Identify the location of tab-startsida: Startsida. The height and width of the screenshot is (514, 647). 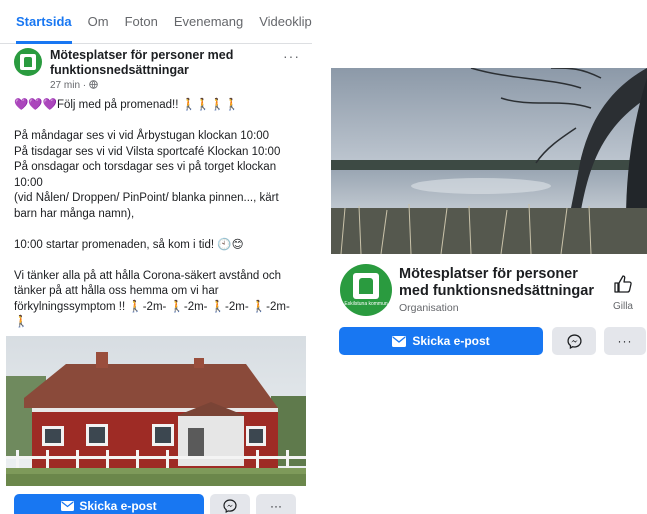
(44, 22).